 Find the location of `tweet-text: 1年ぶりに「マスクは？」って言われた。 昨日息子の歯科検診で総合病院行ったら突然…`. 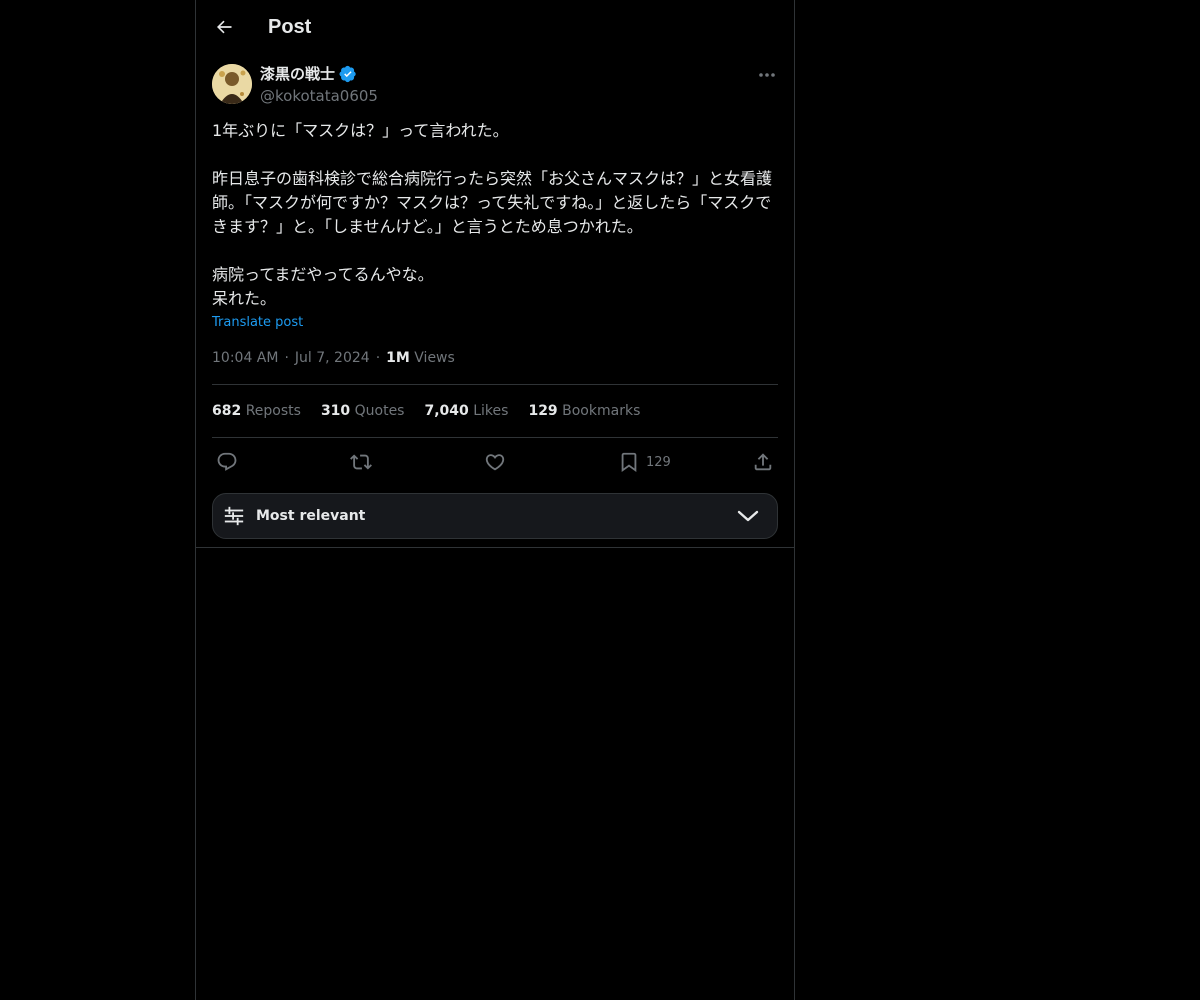

tweet-text: 1年ぶりに「マスクは？」って言われた。 昨日息子の歯科検診で総合病院行ったら突然… is located at coordinates (492, 214).